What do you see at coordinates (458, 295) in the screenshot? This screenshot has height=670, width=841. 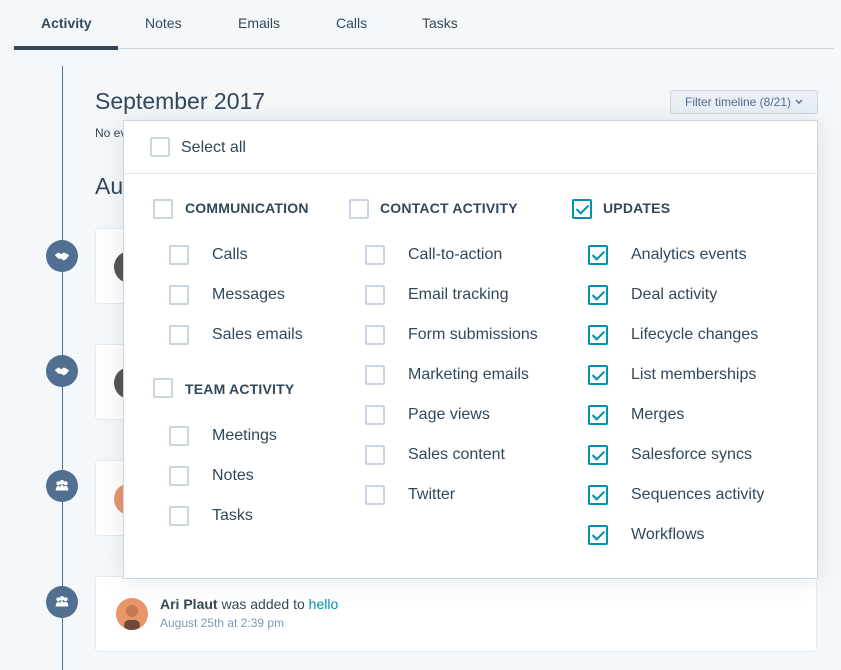 I see `label-email-tracking: Email tracking` at bounding box center [458, 295].